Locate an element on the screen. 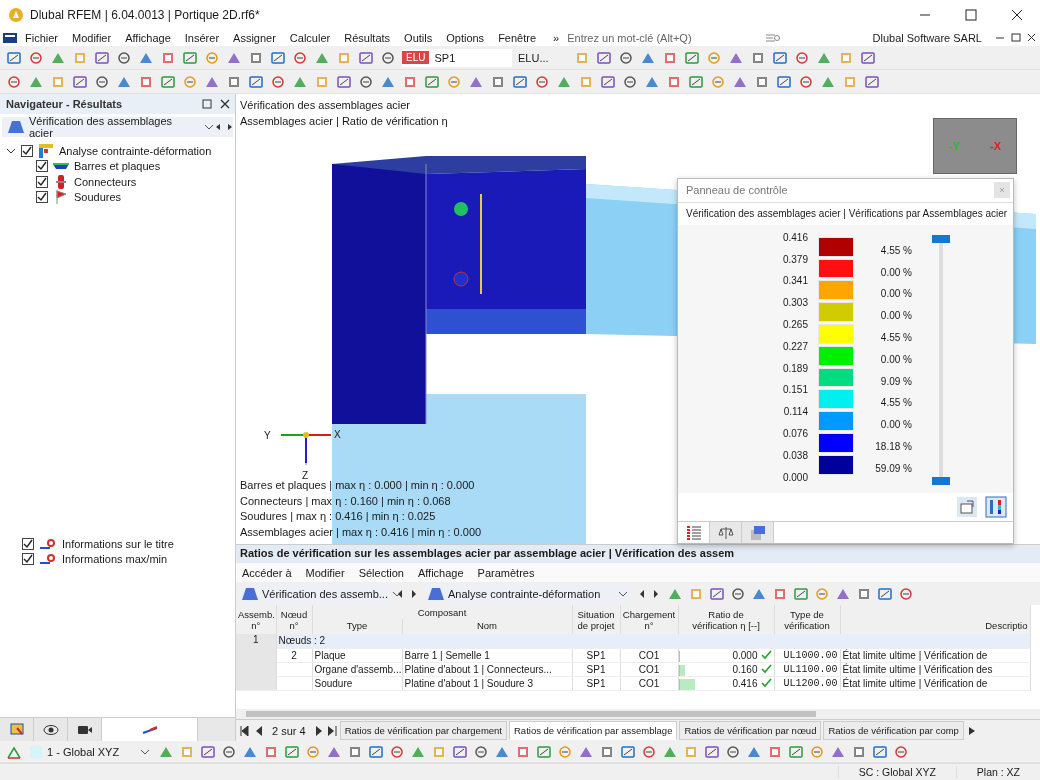 Image resolution: width=1040 pixels, height=780 pixels. option-item: Informations sur le titre is located at coordinates (118, 543).